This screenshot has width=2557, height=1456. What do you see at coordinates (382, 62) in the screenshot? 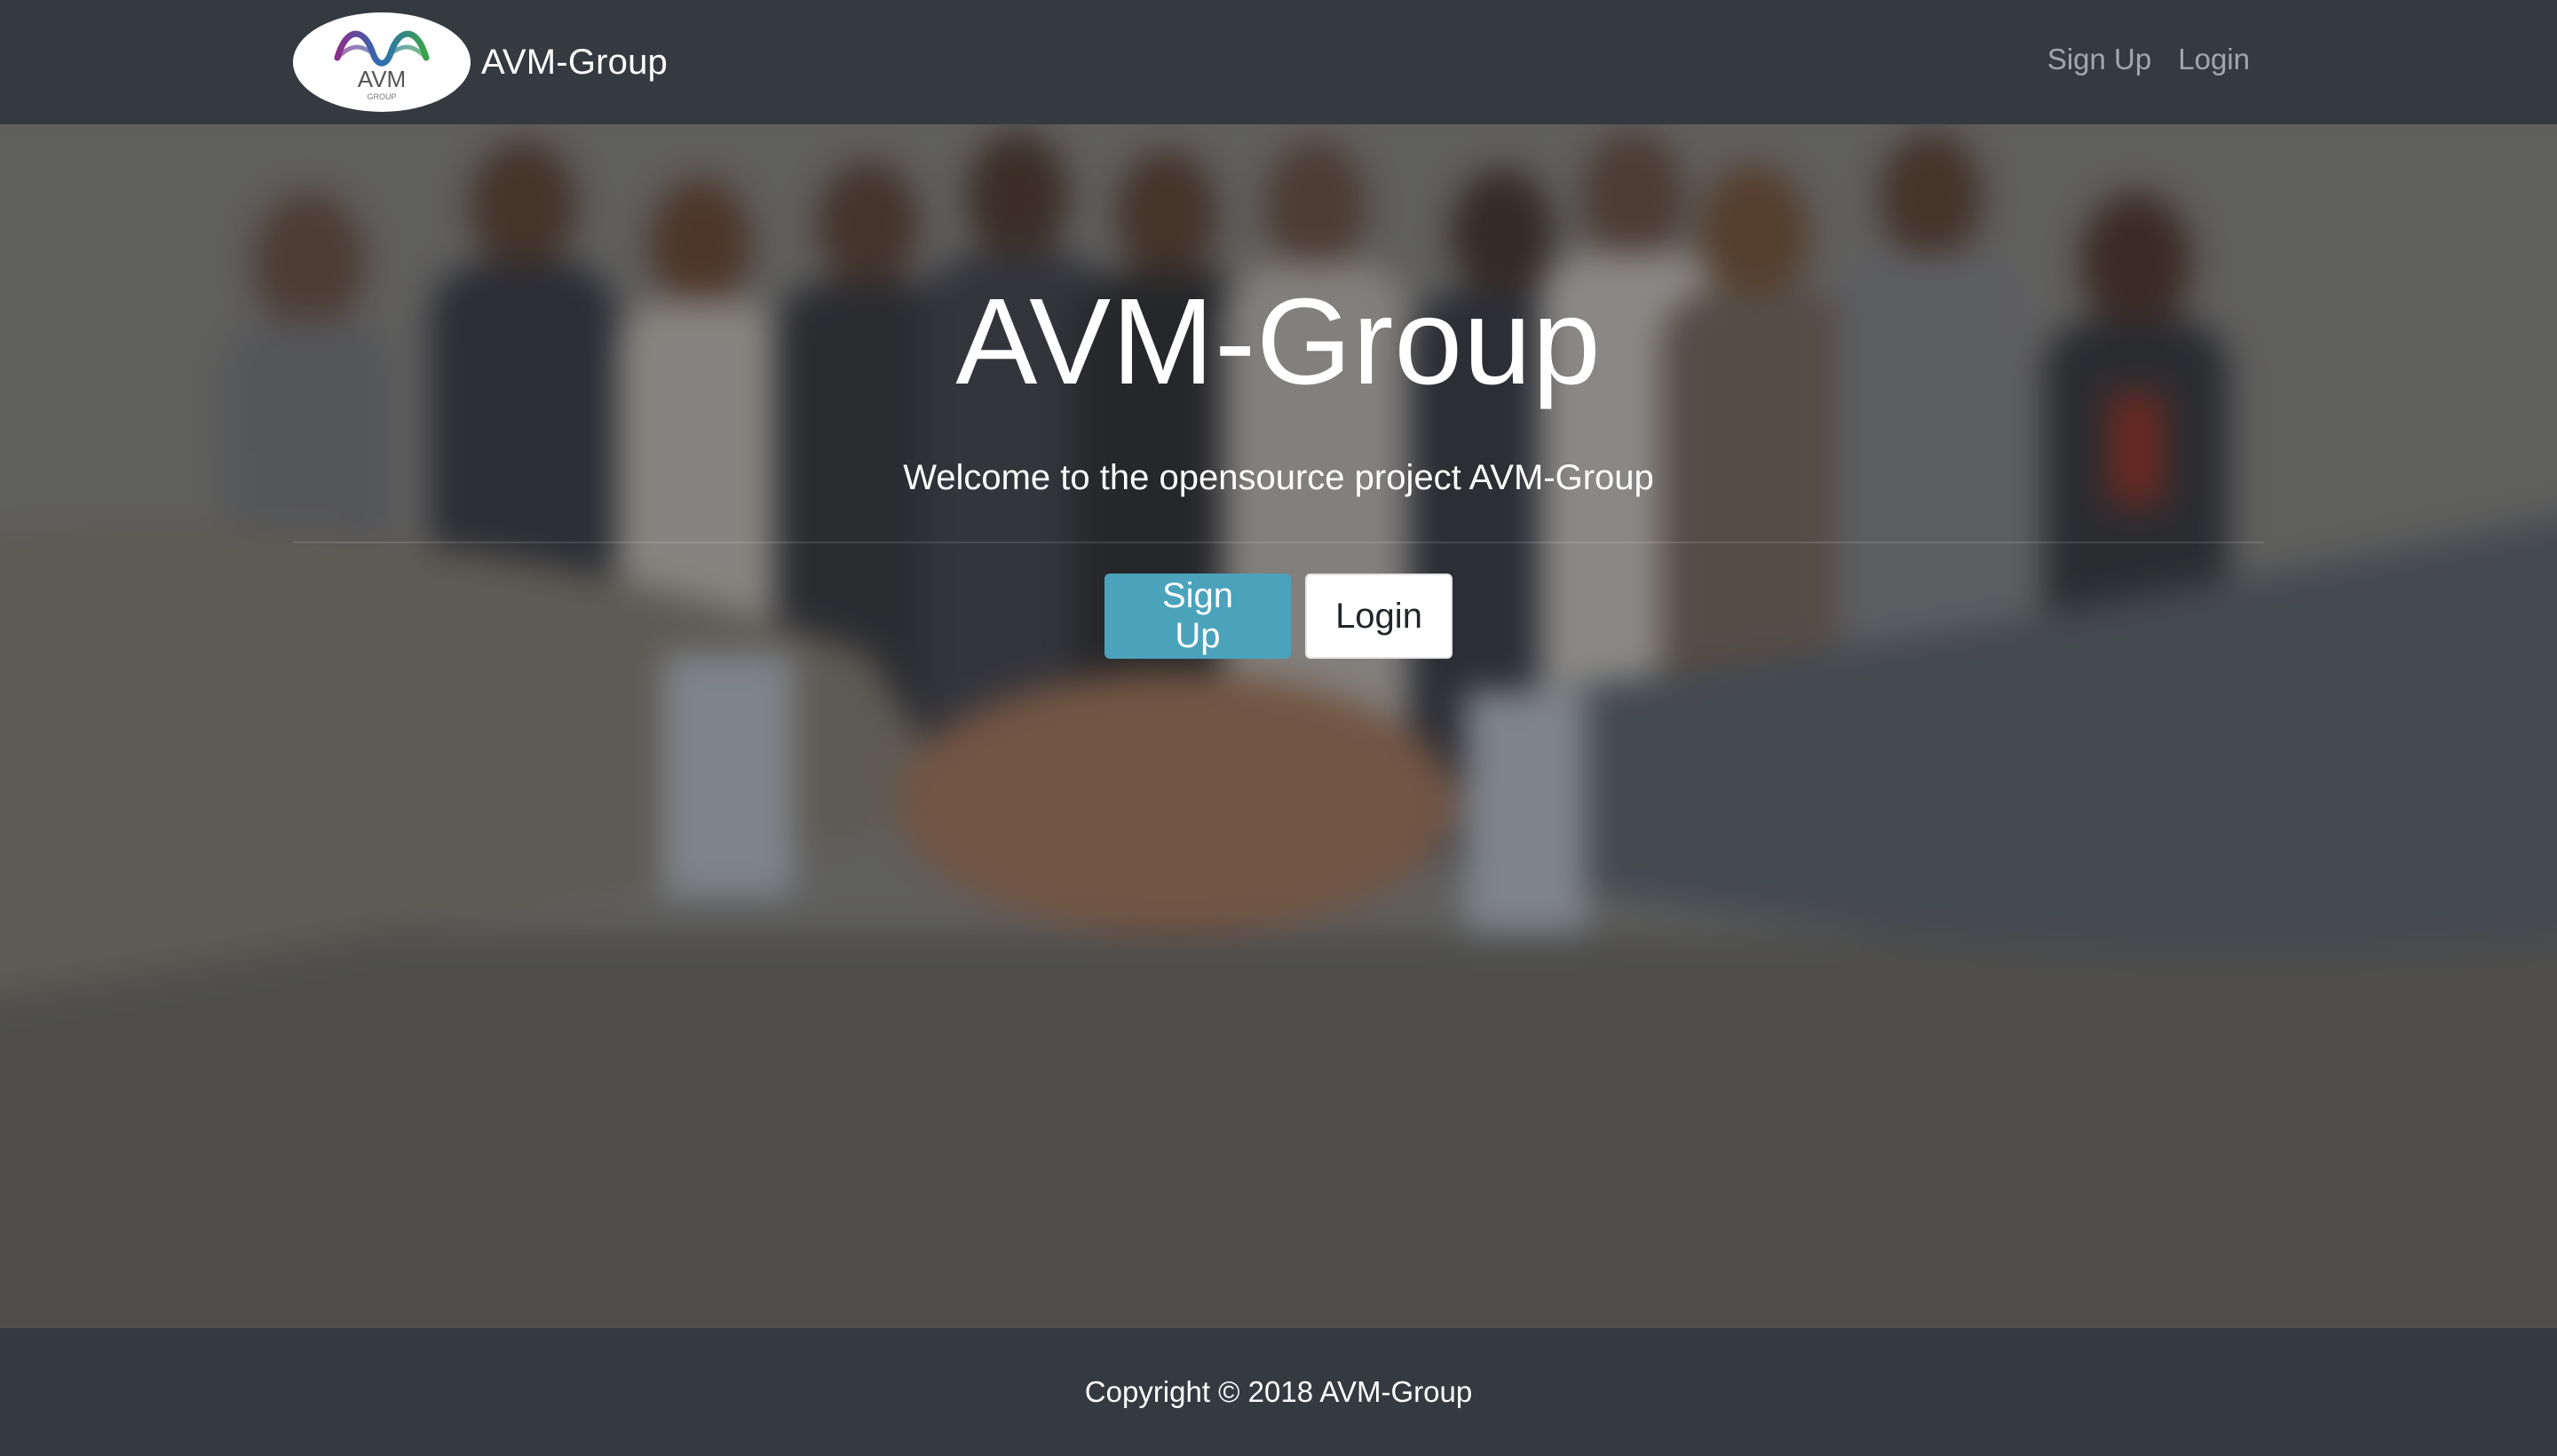
I see `avm-logo-icon: AVM GROUP` at bounding box center [382, 62].